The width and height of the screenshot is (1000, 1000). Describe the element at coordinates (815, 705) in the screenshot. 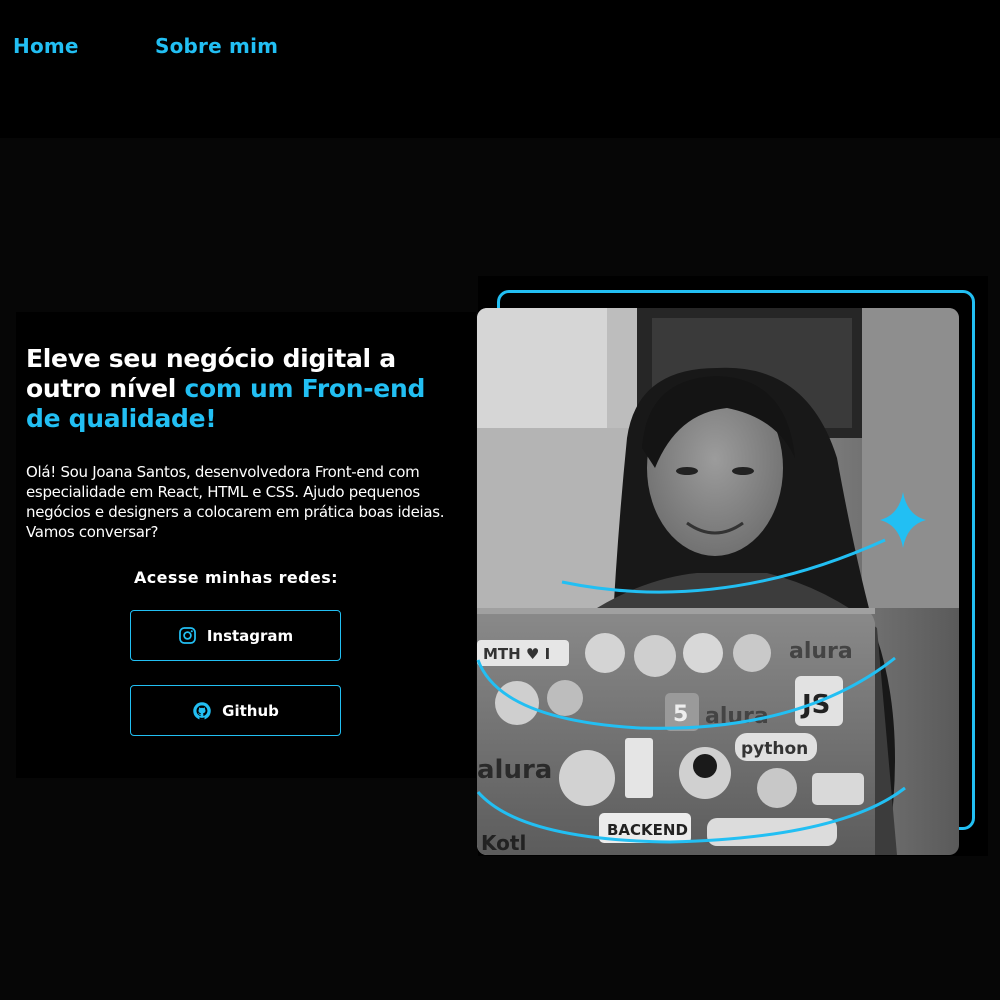

I see `sticker-text-2: JS` at that location.